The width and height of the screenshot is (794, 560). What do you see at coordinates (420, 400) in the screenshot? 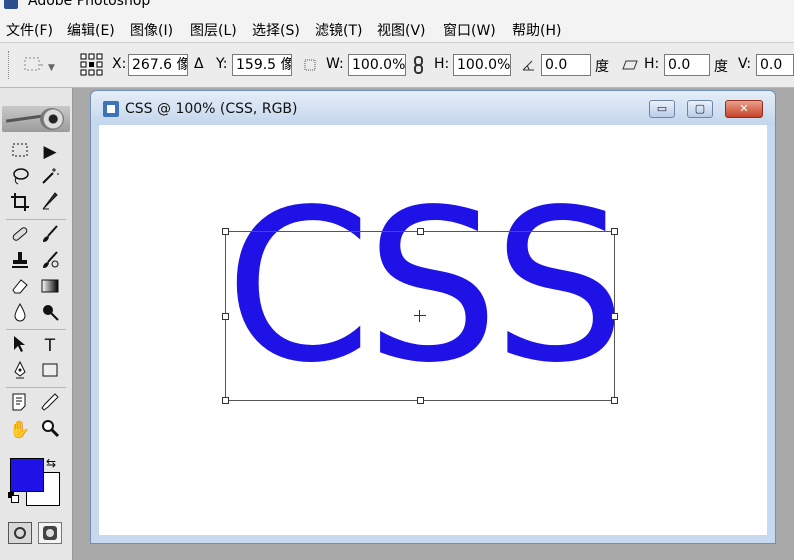
I see `transform-handle-bottom` at bounding box center [420, 400].